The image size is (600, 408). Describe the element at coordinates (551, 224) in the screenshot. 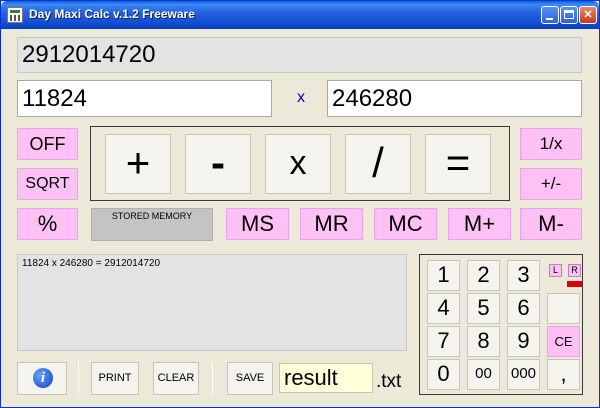

I see `memory-minus-button: M-` at that location.